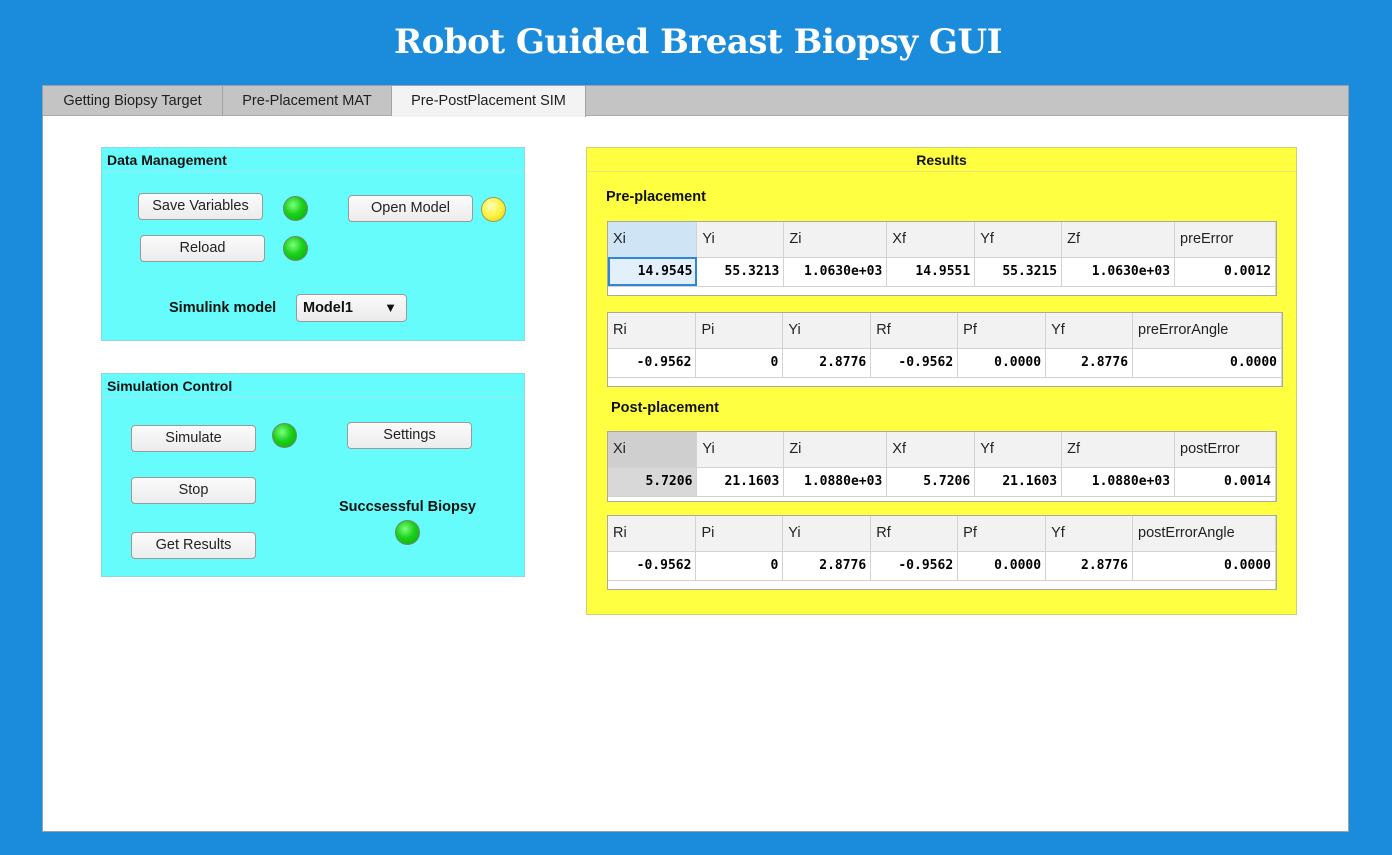 Image resolution: width=1392 pixels, height=855 pixels. What do you see at coordinates (409, 435) in the screenshot?
I see `settings-button: Settings` at bounding box center [409, 435].